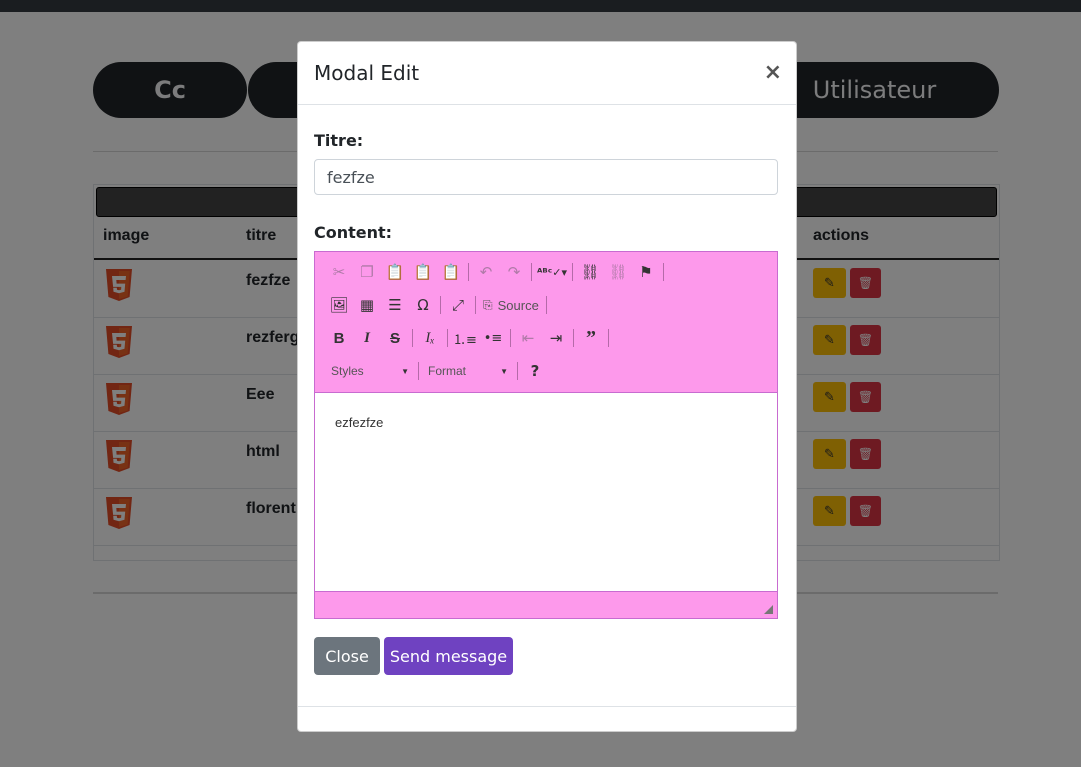 Image resolution: width=1081 pixels, height=767 pixels. I want to click on close-icon: ×, so click(773, 72).